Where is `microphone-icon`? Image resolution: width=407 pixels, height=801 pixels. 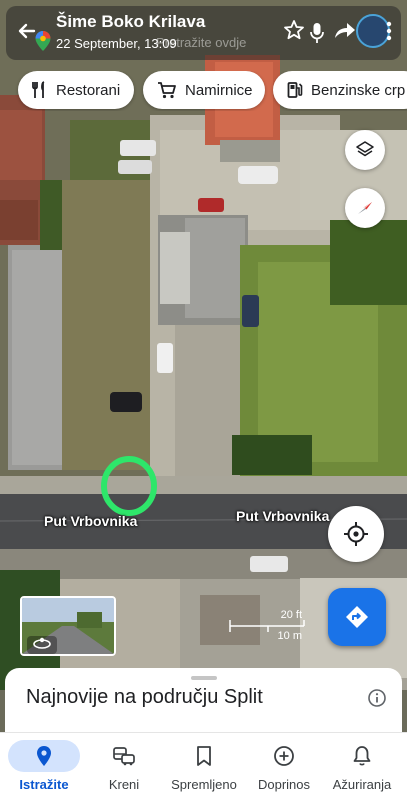 microphone-icon is located at coordinates (317, 33).